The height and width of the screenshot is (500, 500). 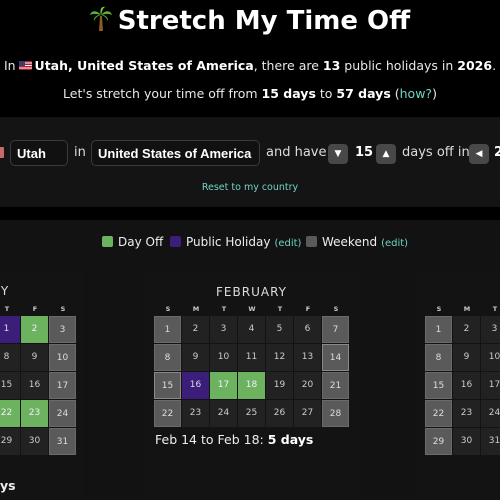 I want to click on march-day-cell: 3, so click(x=490, y=329).